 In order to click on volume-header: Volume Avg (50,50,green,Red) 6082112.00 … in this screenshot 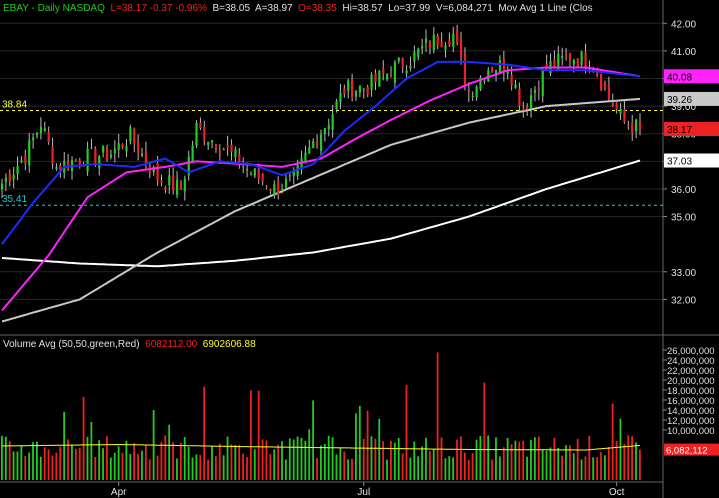, I will do `click(129, 344)`.